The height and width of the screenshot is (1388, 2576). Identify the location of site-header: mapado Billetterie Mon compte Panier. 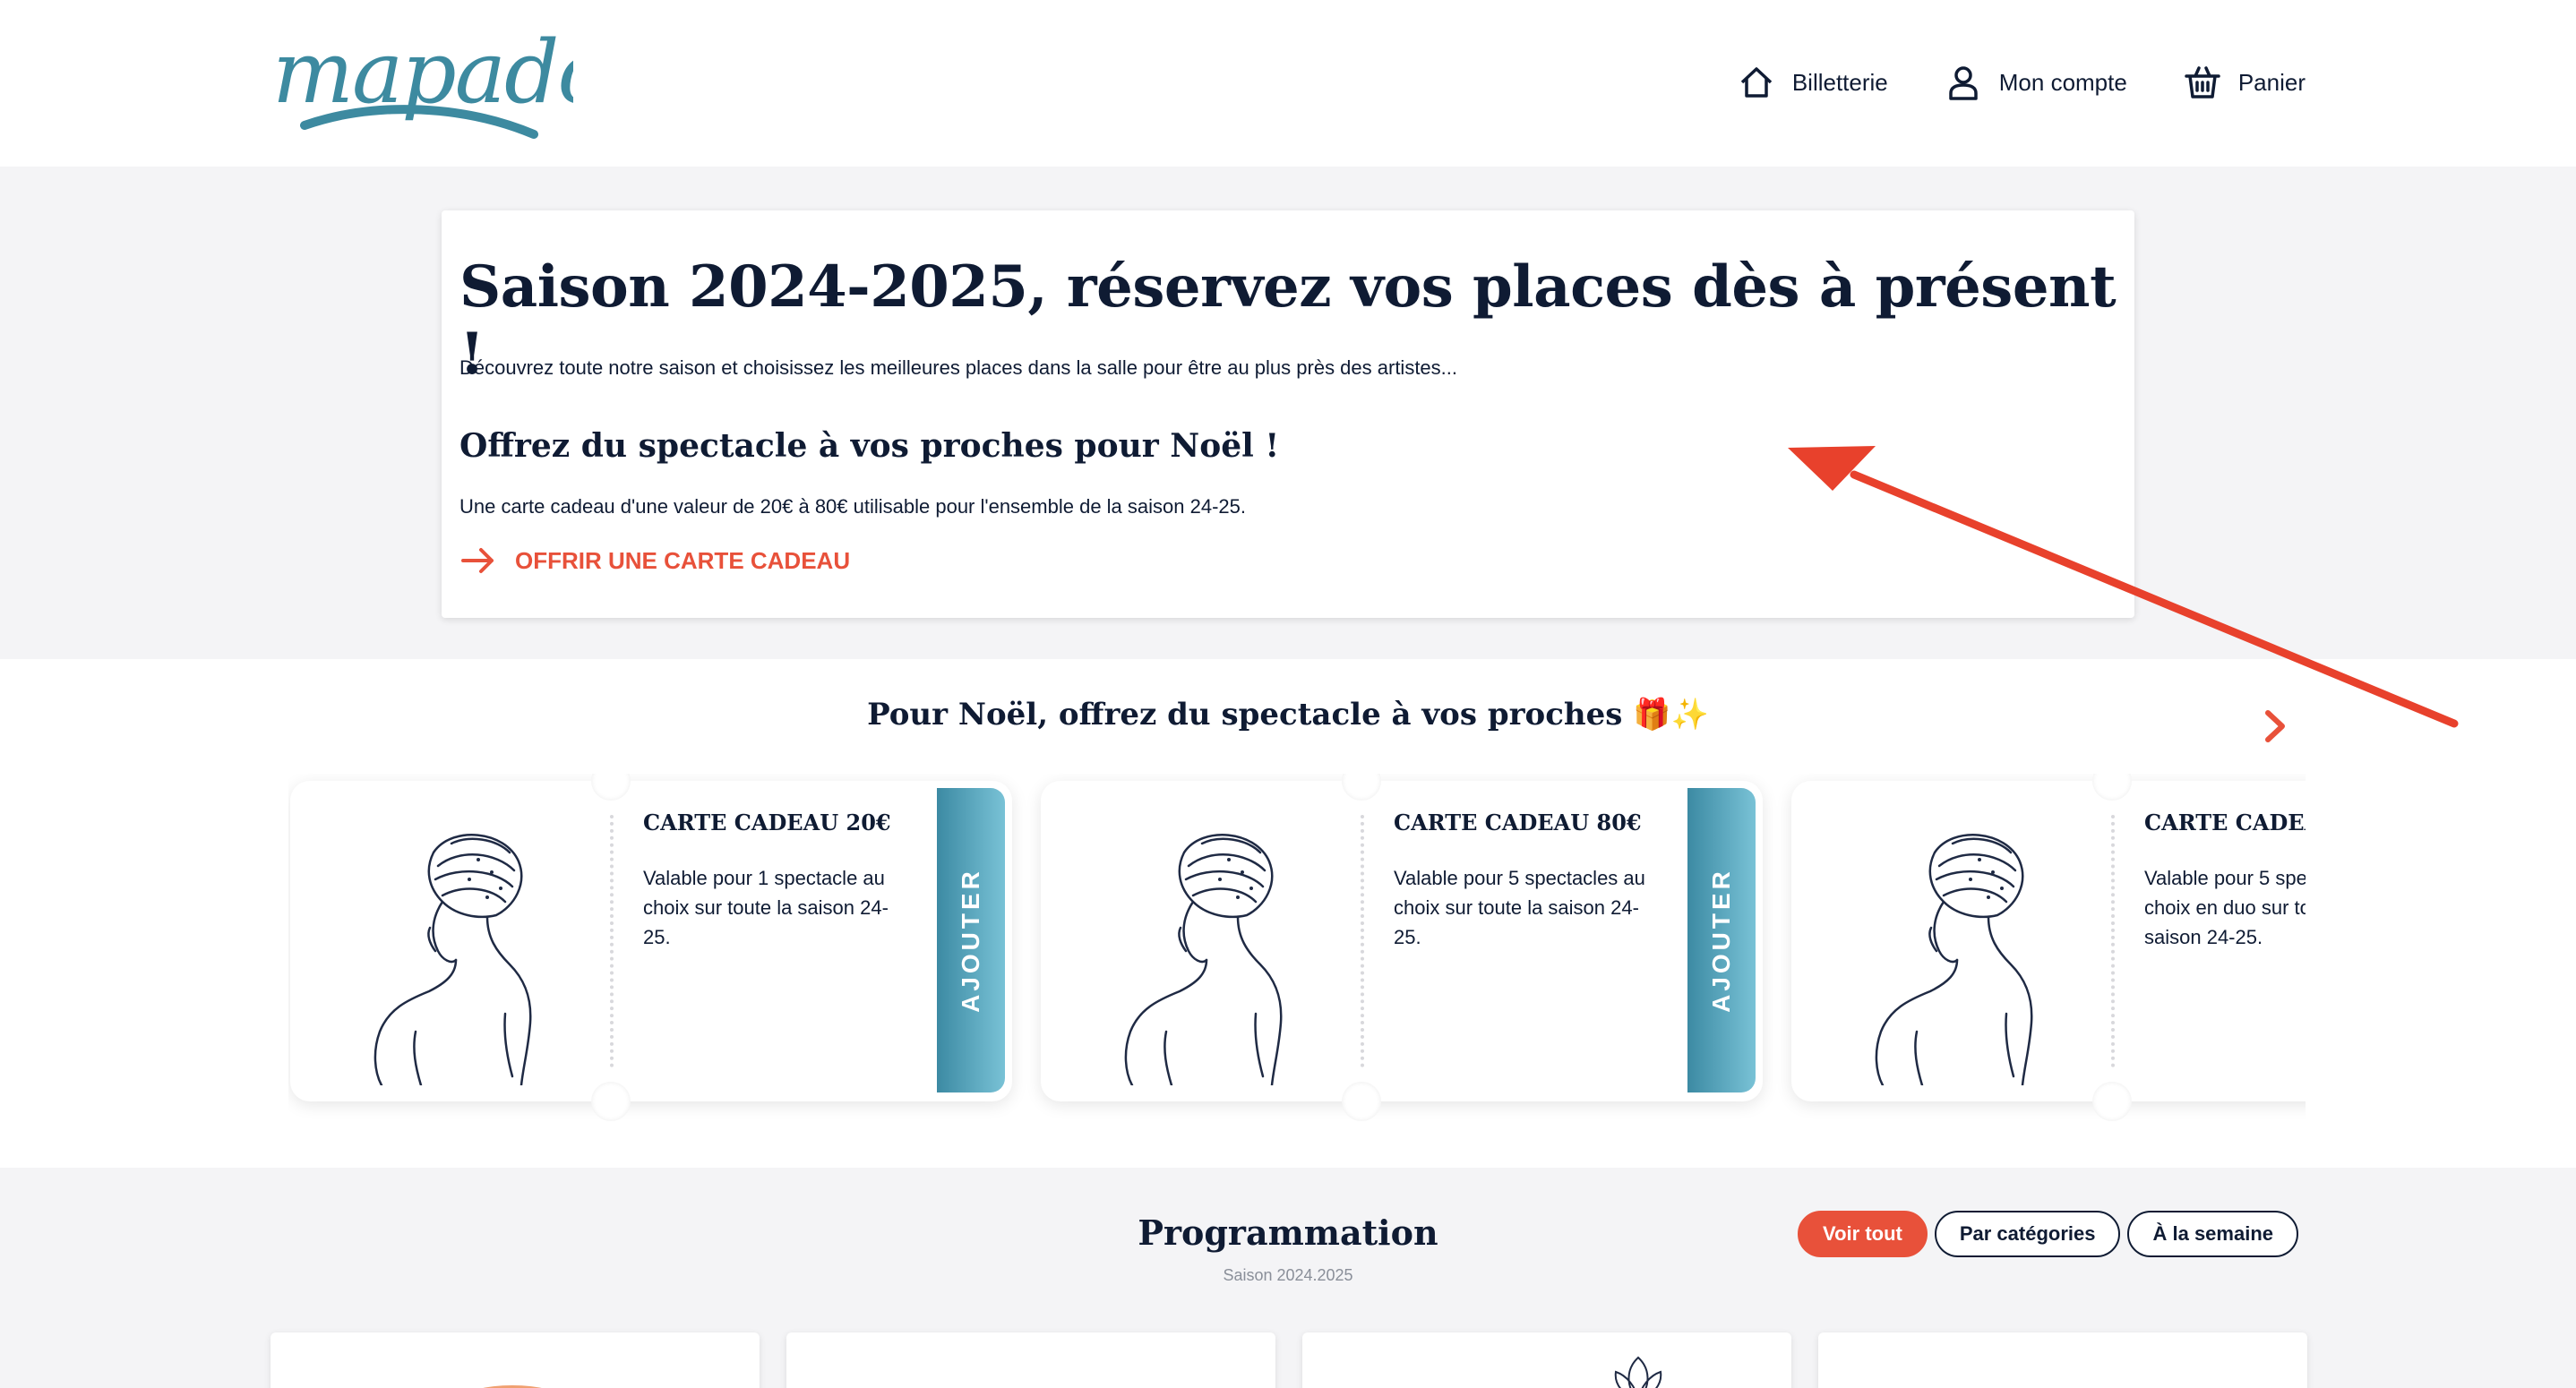
(1288, 83).